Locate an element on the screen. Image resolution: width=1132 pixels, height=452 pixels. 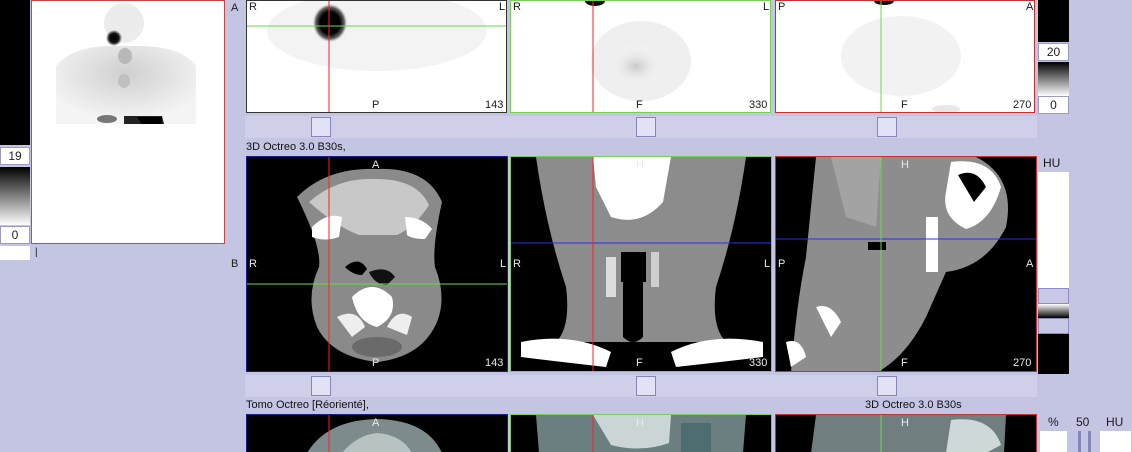
ct-sagittal-image is located at coordinates (906, 264).